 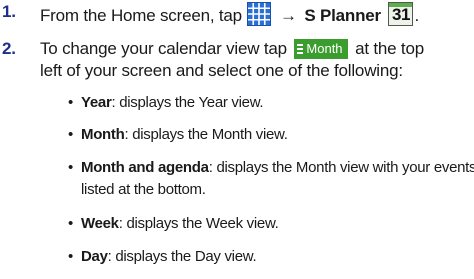 I want to click on step-number: 2., so click(x=9, y=48).